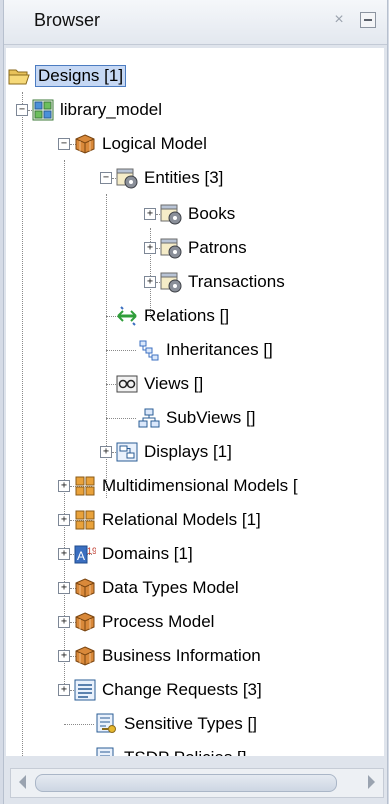  I want to click on panel-title: Browser, so click(67, 20).